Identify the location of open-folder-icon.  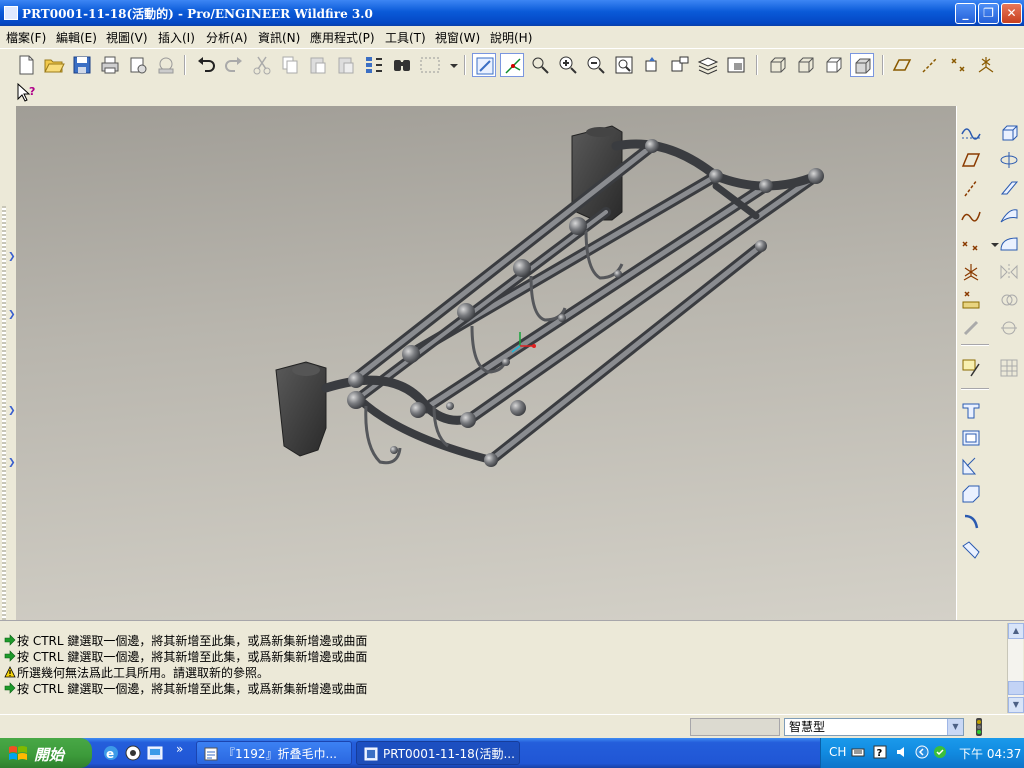
(54, 65).